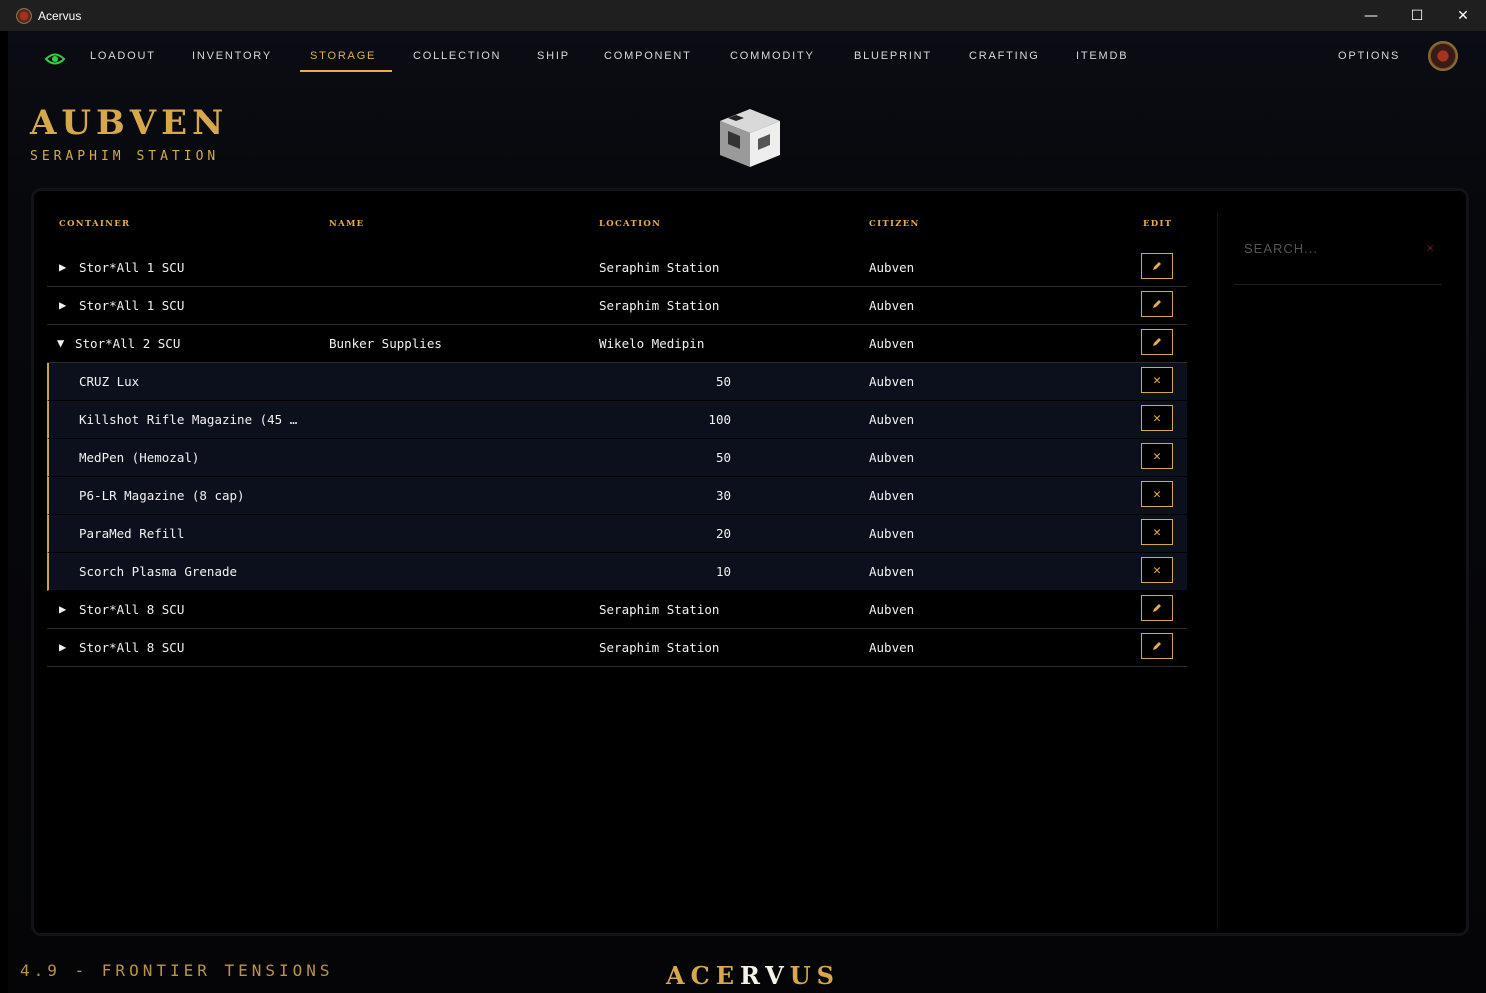 Image resolution: width=1486 pixels, height=993 pixels. What do you see at coordinates (617, 534) in the screenshot?
I see `item-row: ParaMed Refill 20 Aubven ✕` at bounding box center [617, 534].